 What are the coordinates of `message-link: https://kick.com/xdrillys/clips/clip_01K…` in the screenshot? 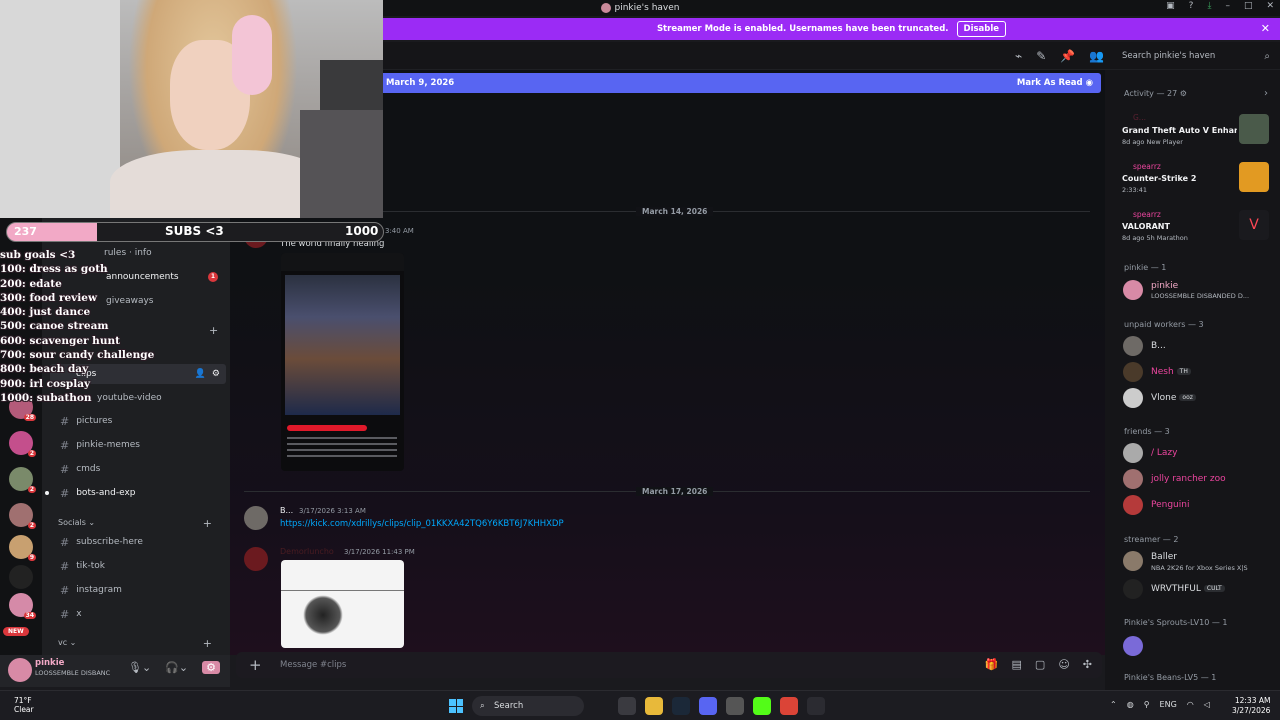 It's located at (422, 524).